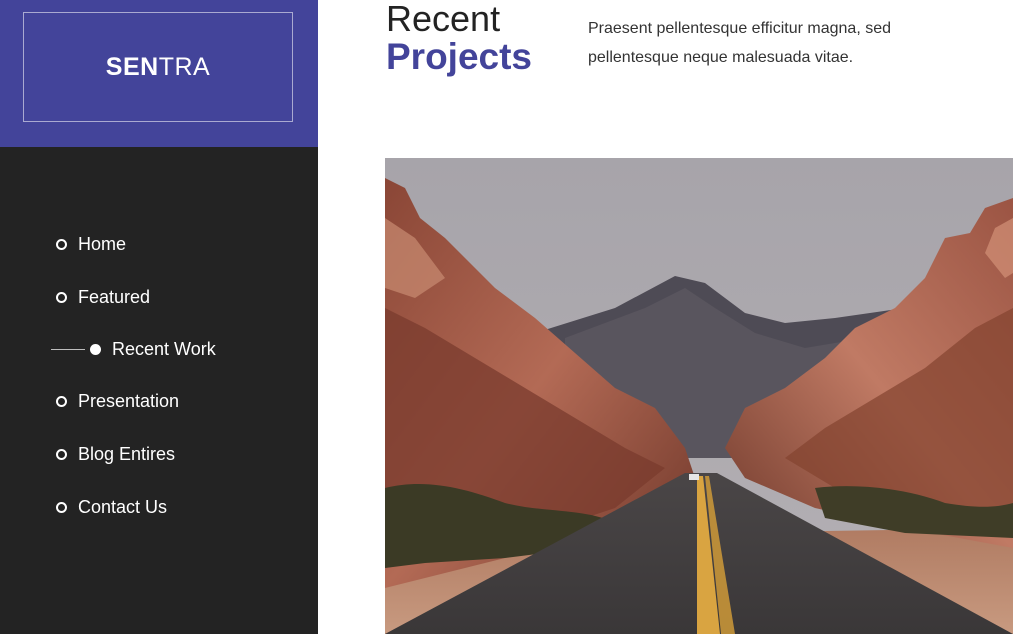  I want to click on site-logo: SEN TRA, so click(158, 67).